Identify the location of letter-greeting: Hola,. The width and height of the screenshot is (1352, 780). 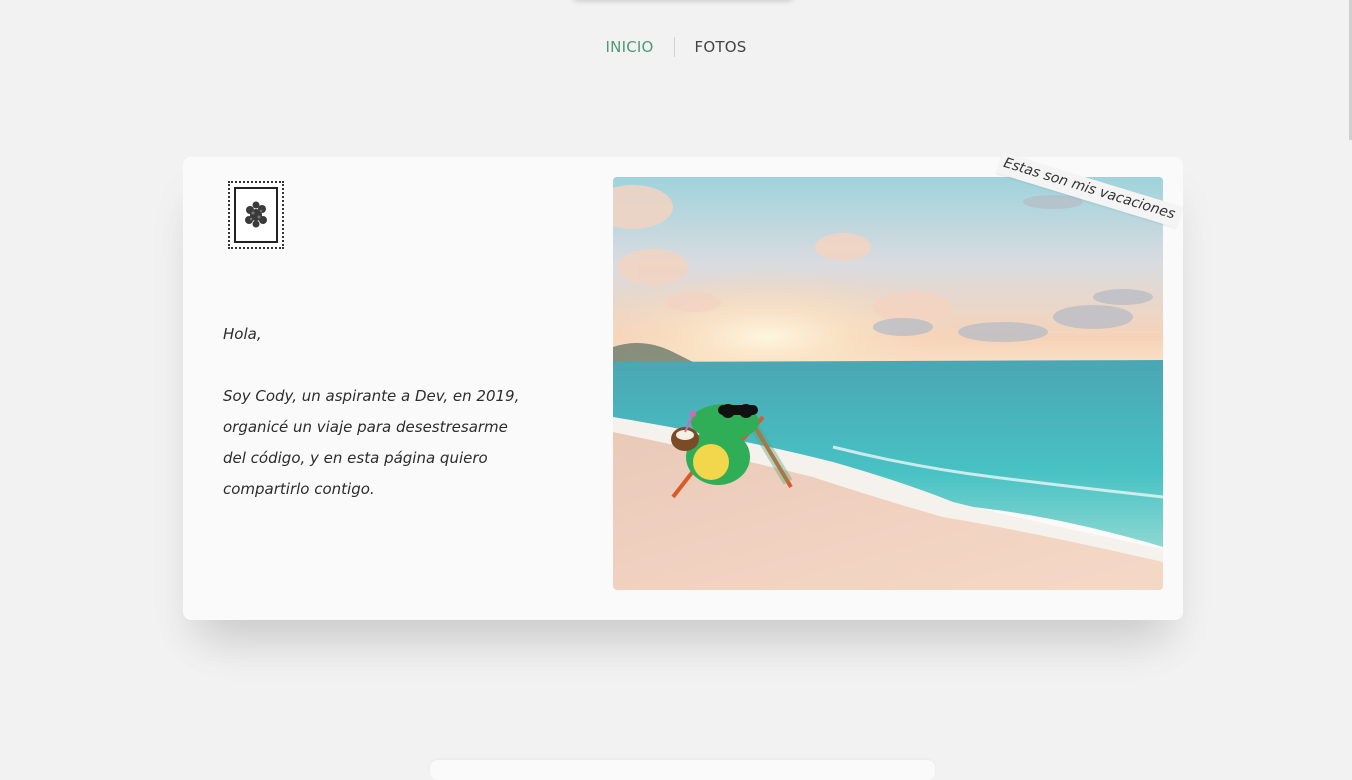
(242, 334).